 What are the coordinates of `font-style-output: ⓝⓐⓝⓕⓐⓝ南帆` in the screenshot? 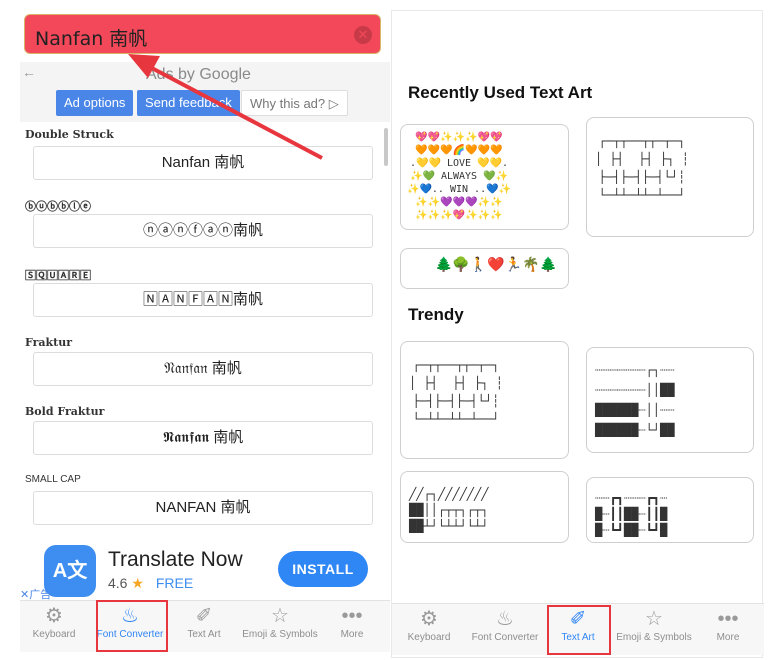 It's located at (203, 231).